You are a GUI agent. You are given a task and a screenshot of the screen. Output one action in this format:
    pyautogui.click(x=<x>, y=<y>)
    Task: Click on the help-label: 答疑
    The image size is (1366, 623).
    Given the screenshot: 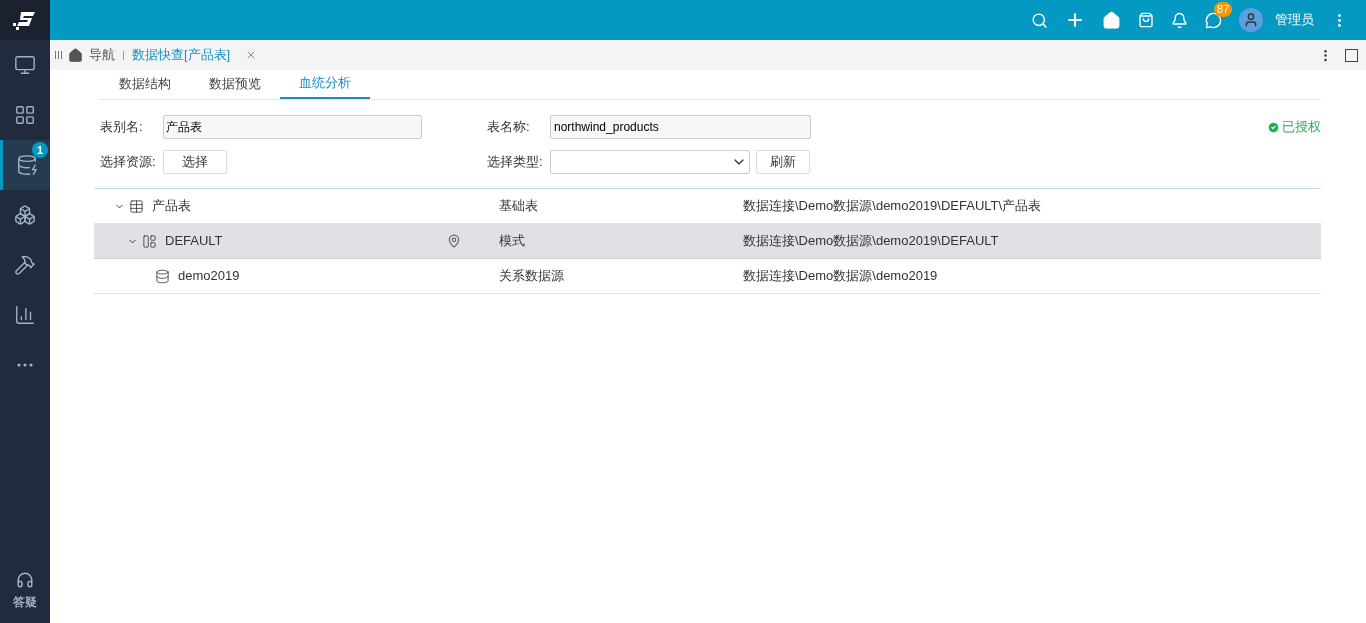 What is the action you would take?
    pyautogui.click(x=25, y=602)
    